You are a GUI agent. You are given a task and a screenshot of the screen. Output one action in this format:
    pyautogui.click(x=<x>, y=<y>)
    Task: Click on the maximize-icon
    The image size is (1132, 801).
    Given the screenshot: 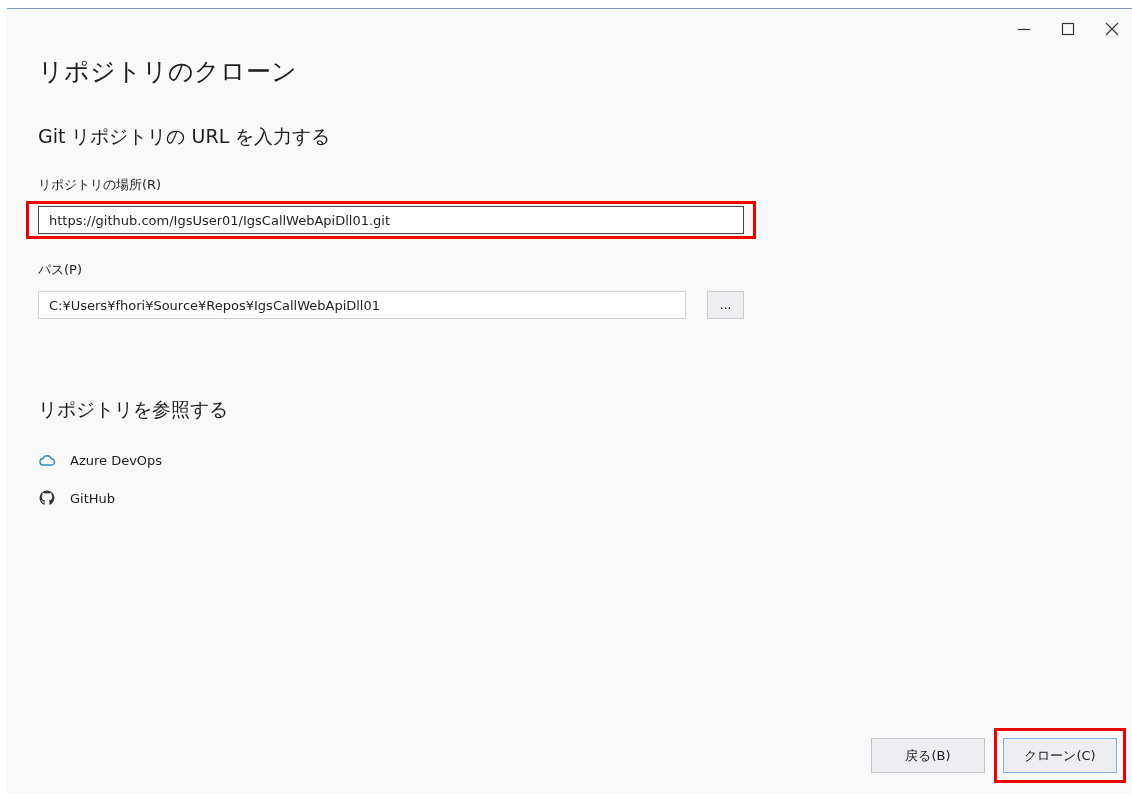 What is the action you would take?
    pyautogui.click(x=1068, y=29)
    